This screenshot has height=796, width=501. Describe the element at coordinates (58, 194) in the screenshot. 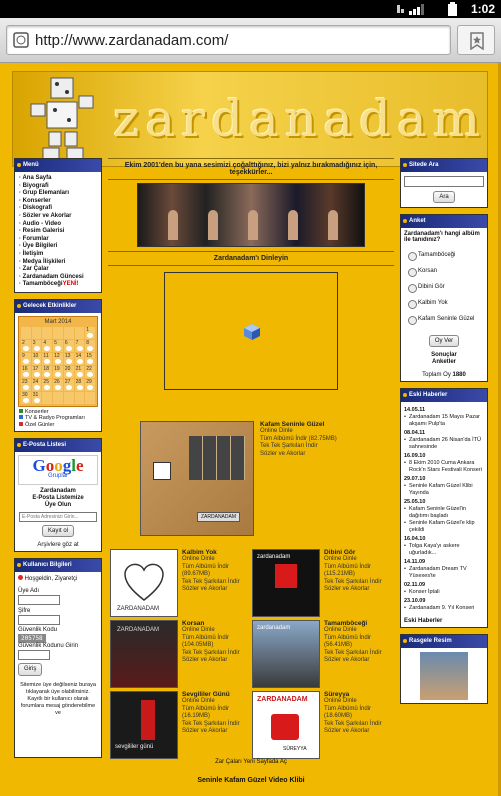

I see `menu-item: · Grup Elemanları` at that location.